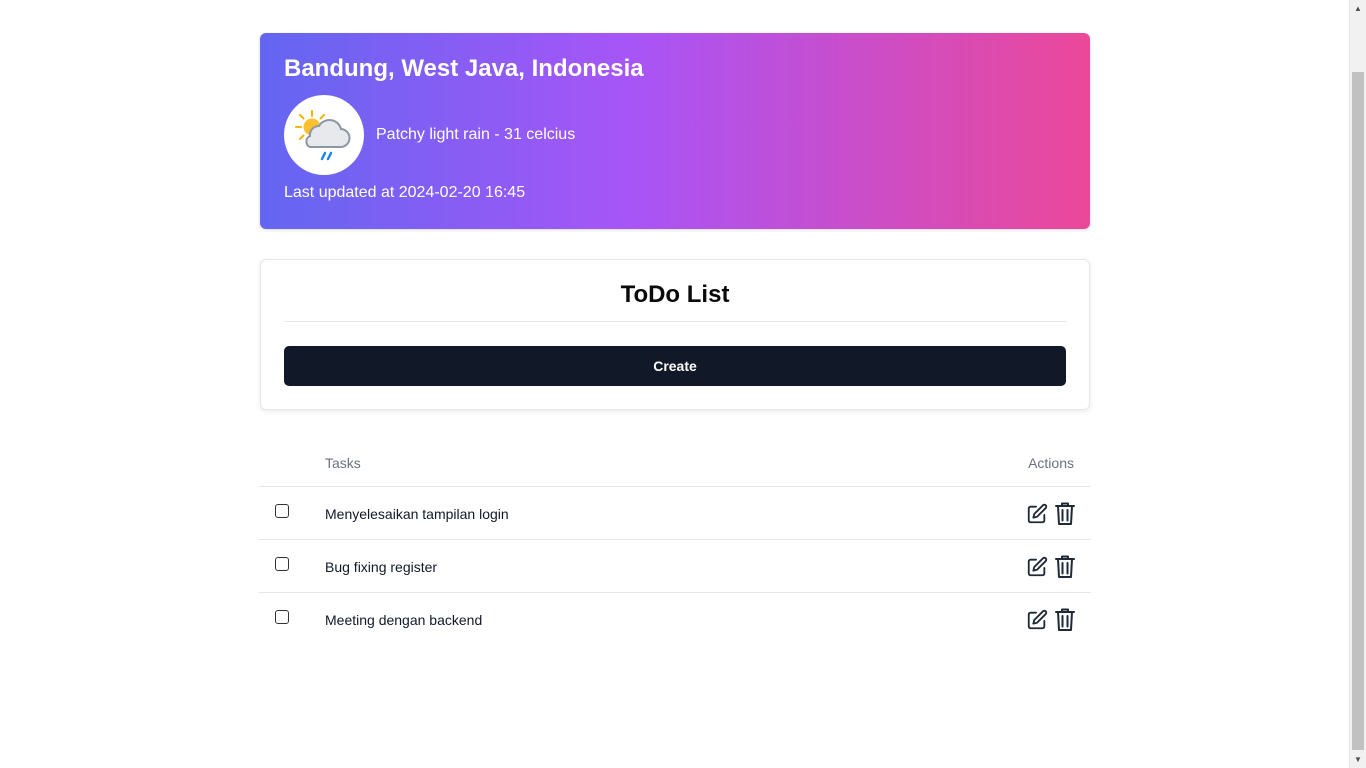 This screenshot has height=768, width=1366. What do you see at coordinates (675, 366) in the screenshot?
I see `create-button: Create` at bounding box center [675, 366].